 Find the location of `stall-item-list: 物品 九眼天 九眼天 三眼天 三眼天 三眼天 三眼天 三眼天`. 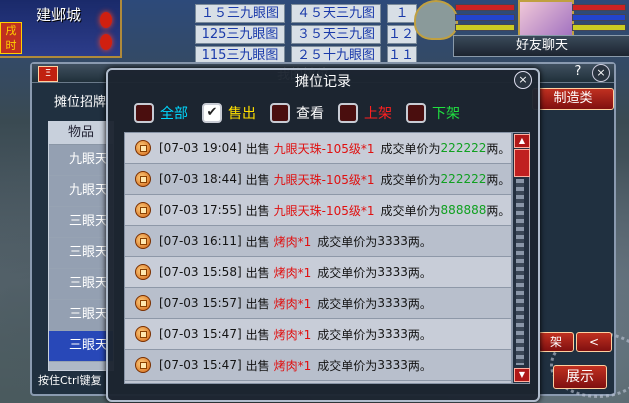

stall-item-list: 物品 九眼天 九眼天 三眼天 三眼天 三眼天 三眼天 三眼天 is located at coordinates (81, 246).